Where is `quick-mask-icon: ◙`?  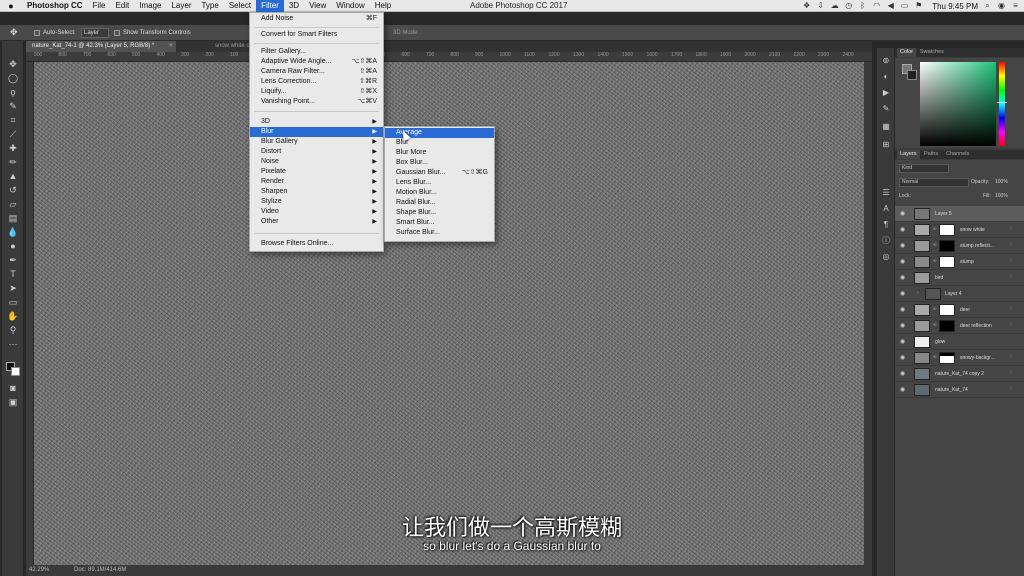
quick-mask-icon: ◙ is located at coordinates (13, 388).